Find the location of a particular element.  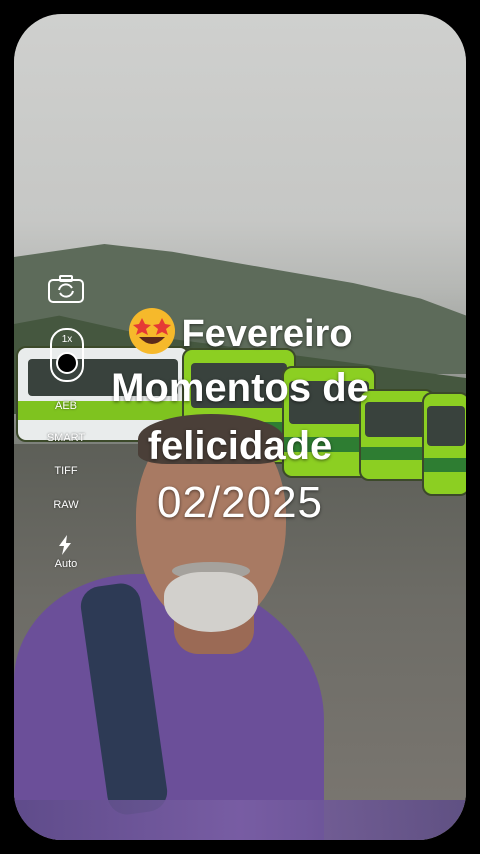

month-text: Fevereiro is located at coordinates (267, 334).